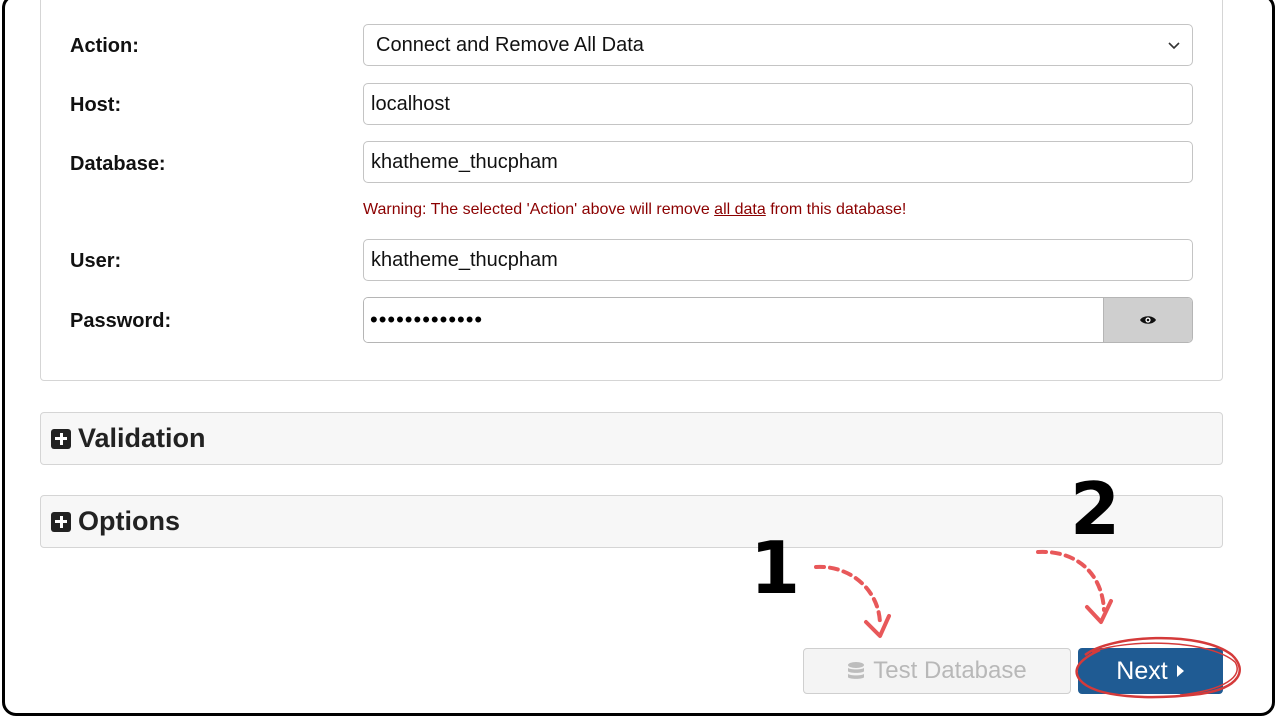 Image resolution: width=1280 pixels, height=720 pixels. I want to click on warning-all-data-link: all data, so click(740, 209).